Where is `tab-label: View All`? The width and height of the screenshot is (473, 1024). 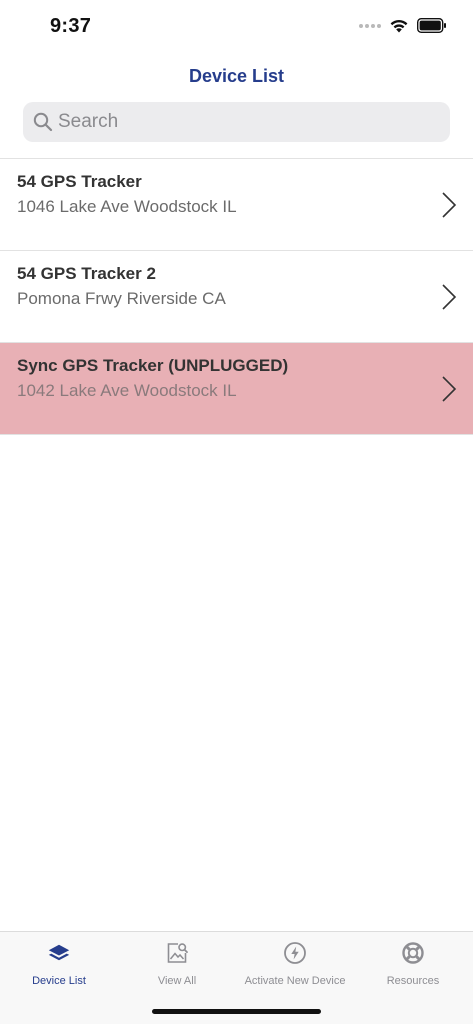 tab-label: View All is located at coordinates (177, 981).